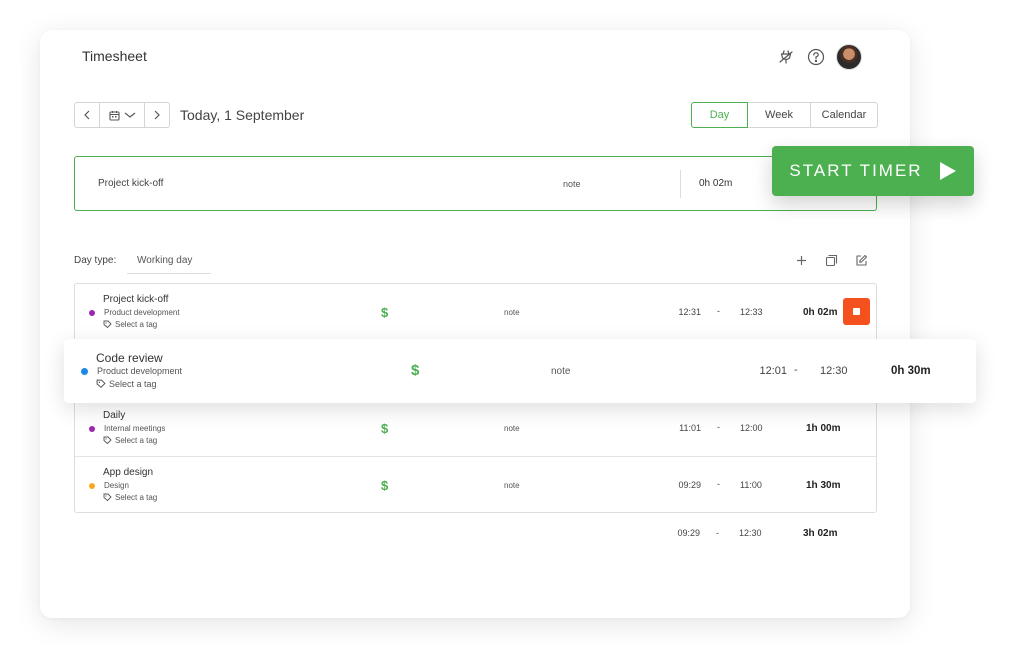 Image resolution: width=1024 pixels, height=668 pixels. I want to click on chevron-left-icon, so click(87, 115).